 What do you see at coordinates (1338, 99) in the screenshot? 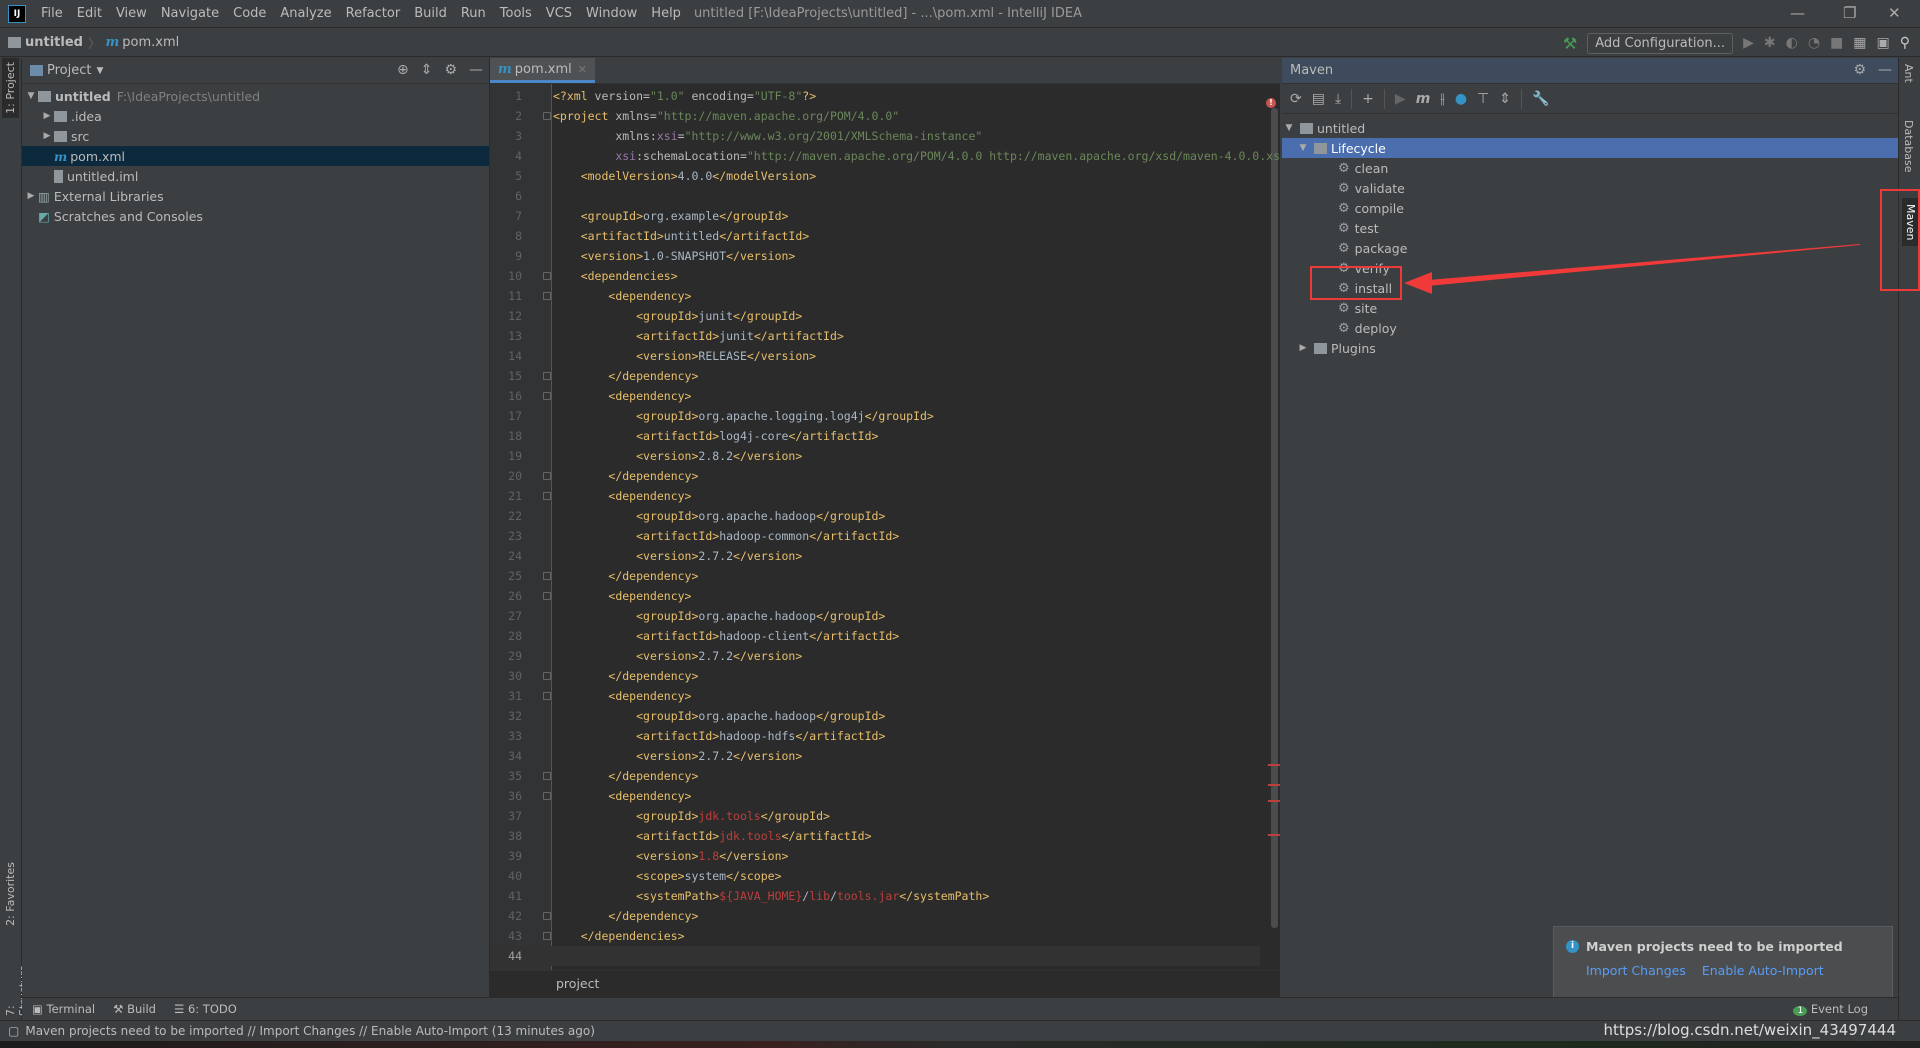
I see `download-icon: ⤓` at bounding box center [1338, 99].